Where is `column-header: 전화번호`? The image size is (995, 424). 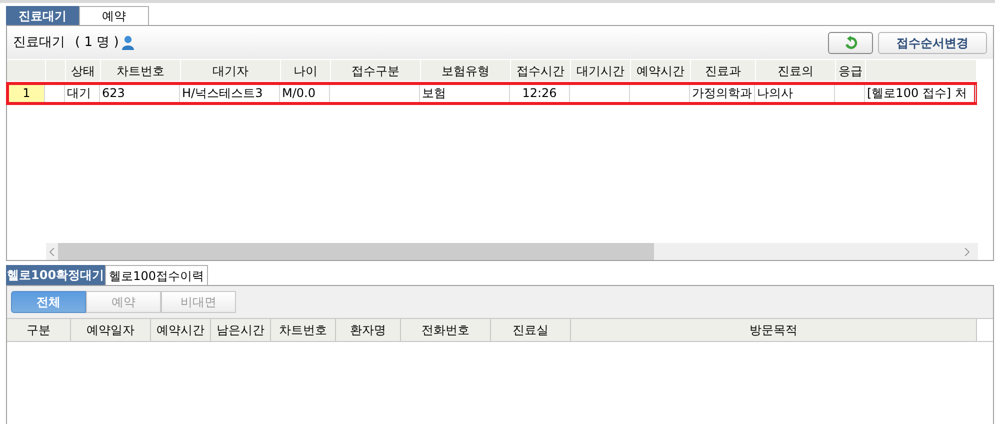
column-header: 전화번호 is located at coordinates (446, 330).